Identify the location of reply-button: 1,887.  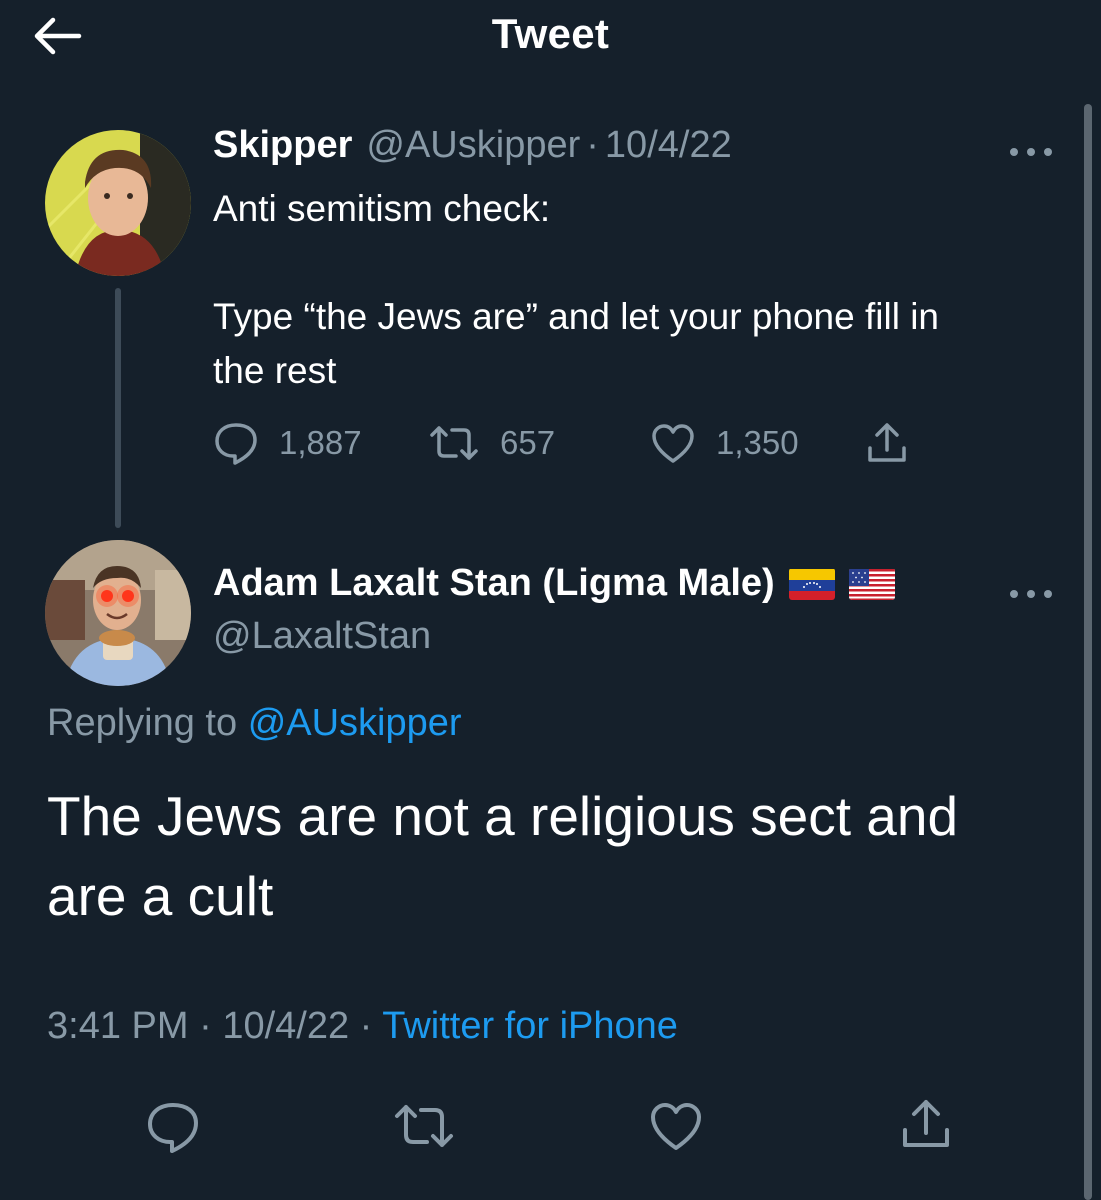
(287, 443).